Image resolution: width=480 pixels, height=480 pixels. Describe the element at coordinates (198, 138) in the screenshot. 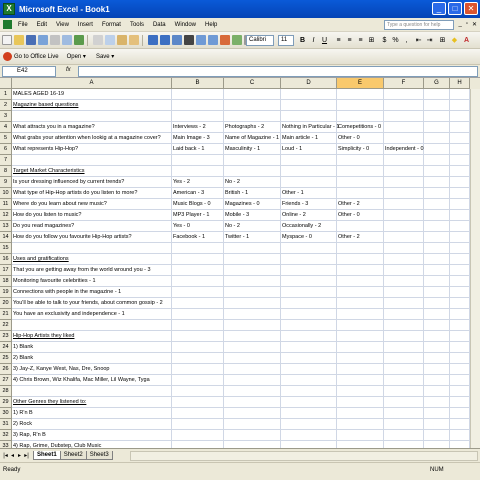

I see `cell-b5: Main Image - 3` at that location.